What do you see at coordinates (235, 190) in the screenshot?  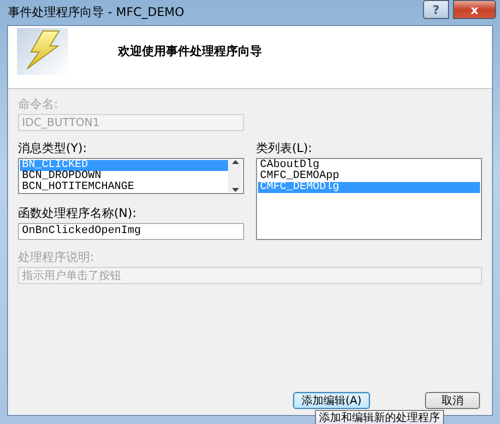 I see `scroll-down-icon` at bounding box center [235, 190].